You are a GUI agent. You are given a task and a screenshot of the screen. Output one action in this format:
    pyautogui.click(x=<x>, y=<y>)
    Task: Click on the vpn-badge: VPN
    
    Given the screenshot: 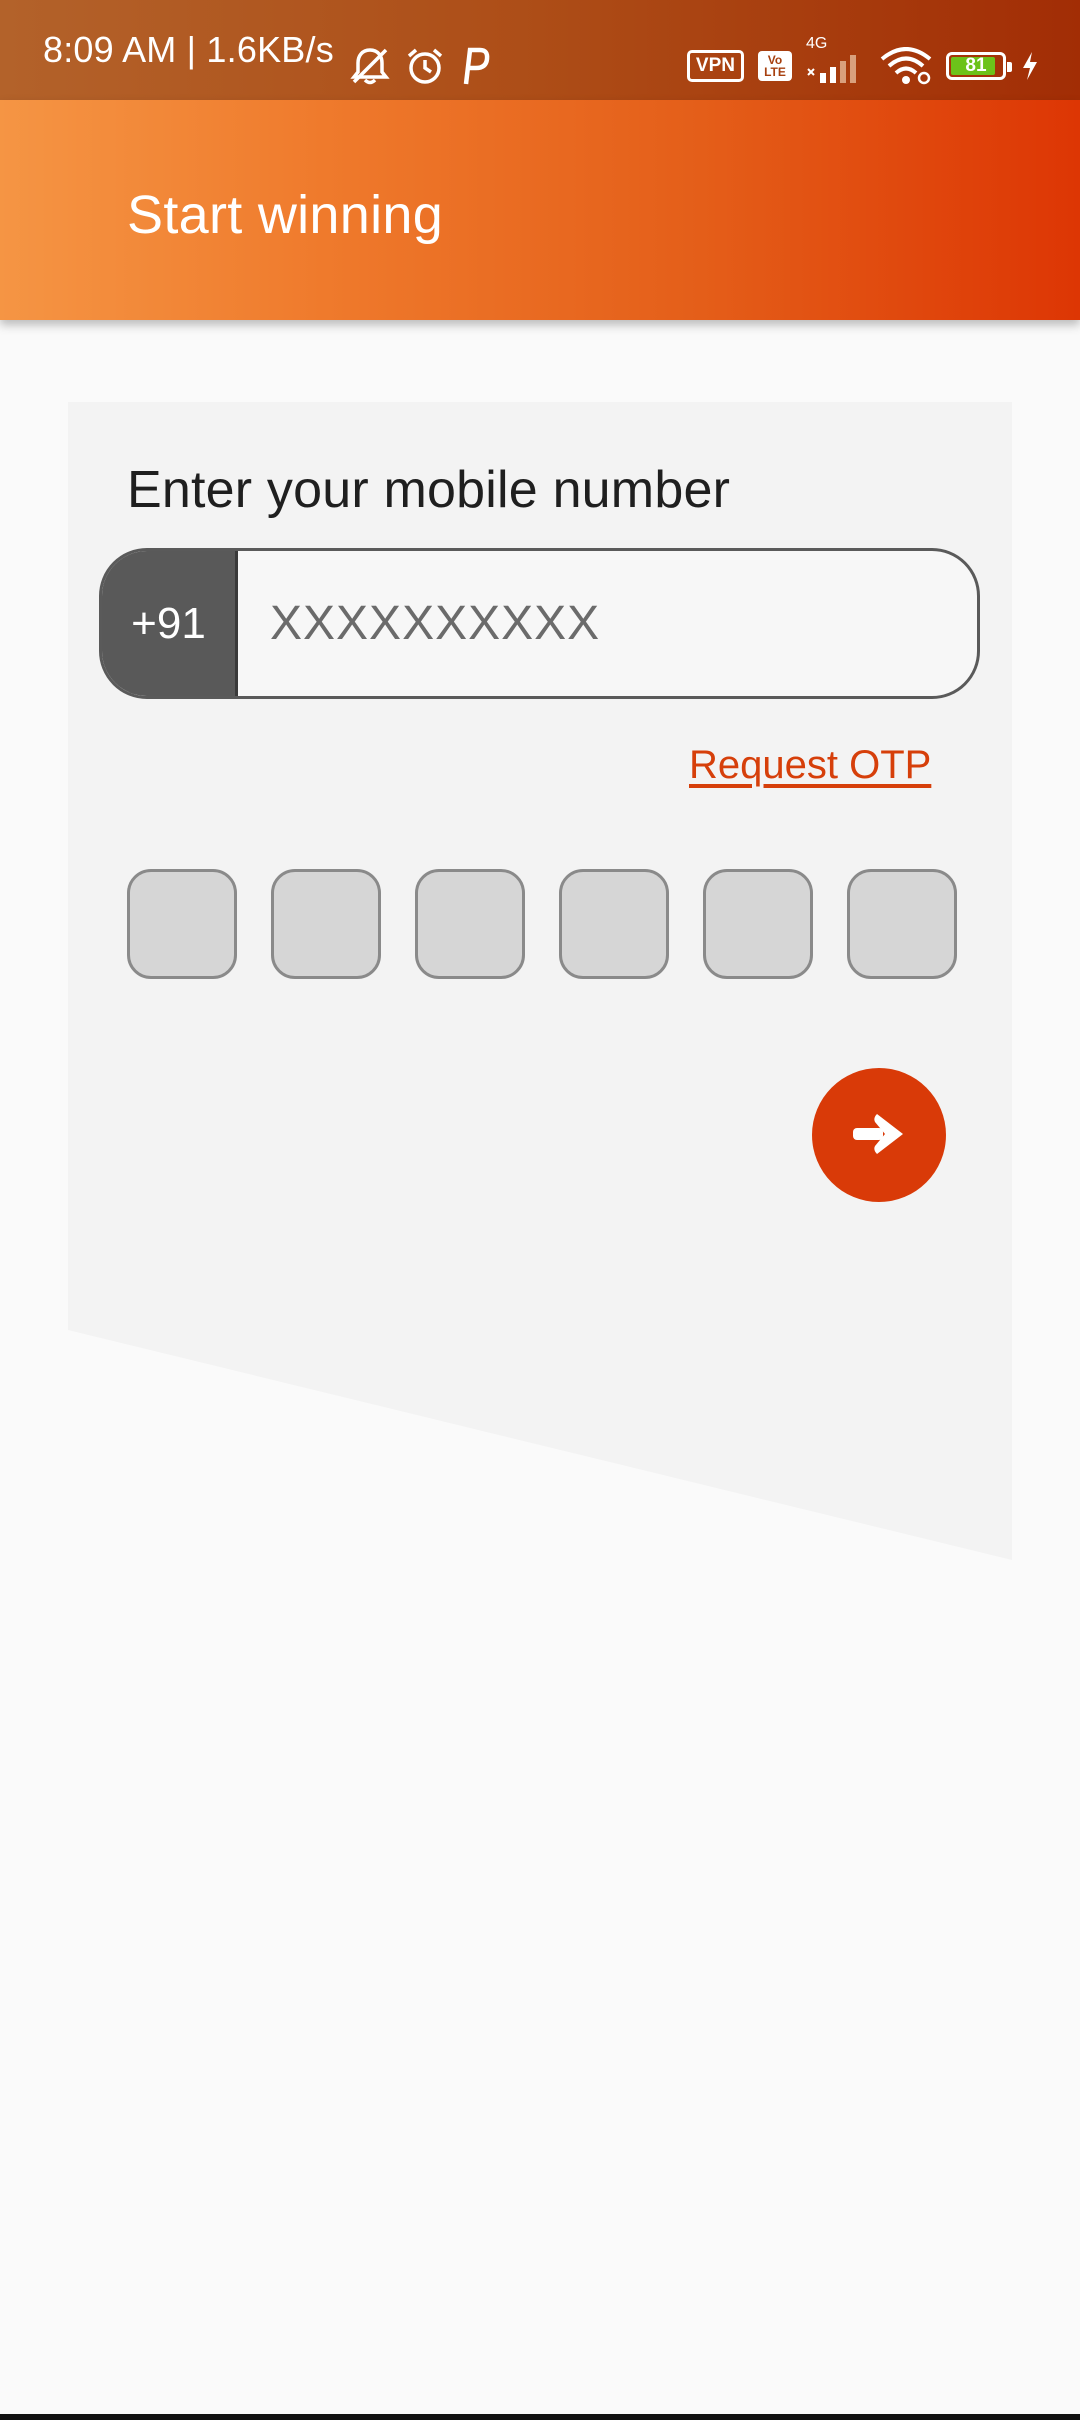 What is the action you would take?
    pyautogui.click(x=715, y=66)
    